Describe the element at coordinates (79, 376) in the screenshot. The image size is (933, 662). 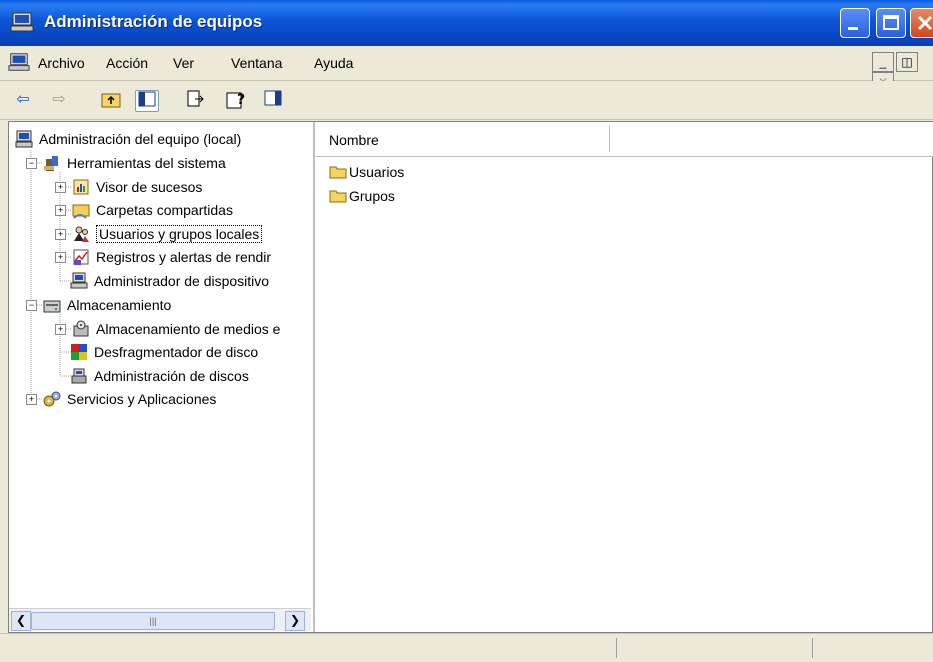
I see `disk-management-icon` at that location.